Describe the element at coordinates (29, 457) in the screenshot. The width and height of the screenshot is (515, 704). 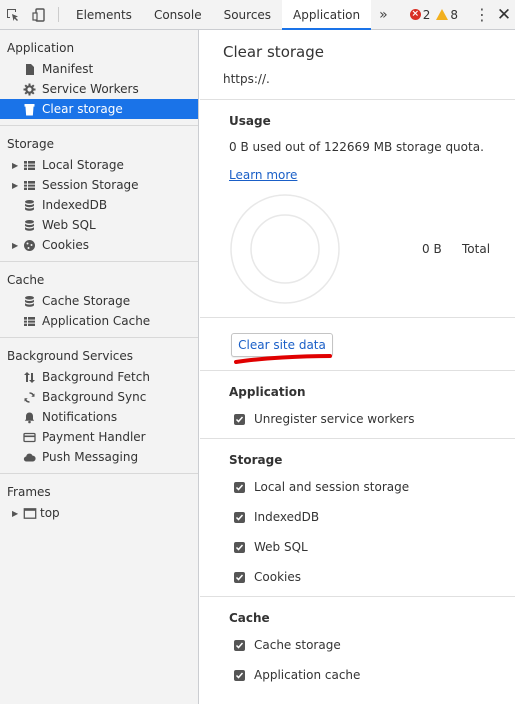
I see `cloud-icon` at that location.